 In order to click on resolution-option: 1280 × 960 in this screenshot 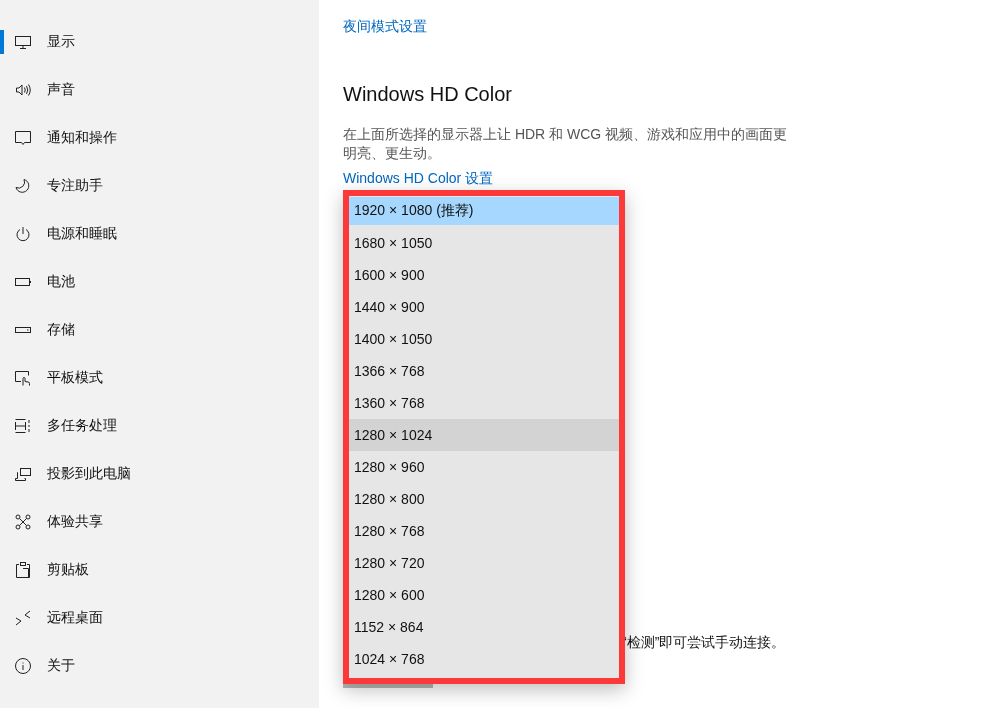, I will do `click(484, 467)`.